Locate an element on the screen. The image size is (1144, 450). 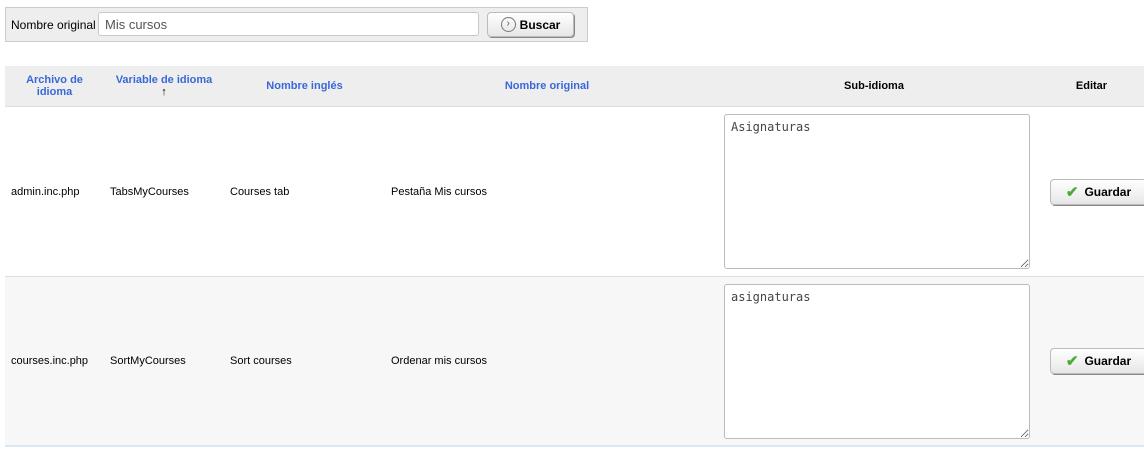
search-button: › Buscar is located at coordinates (530, 24).